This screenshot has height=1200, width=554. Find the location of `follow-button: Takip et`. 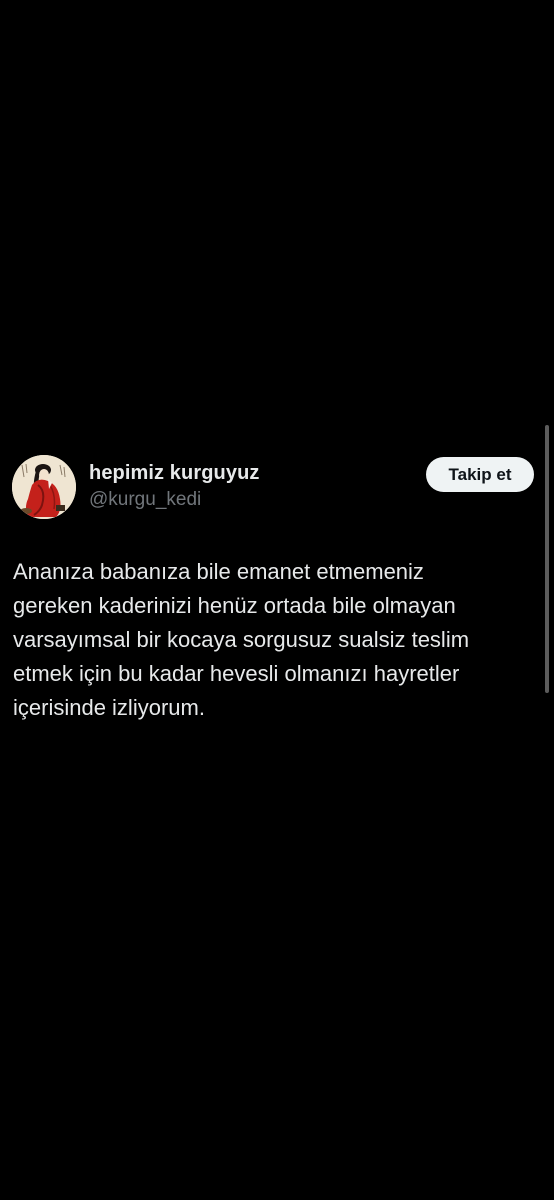

follow-button: Takip et is located at coordinates (480, 474).